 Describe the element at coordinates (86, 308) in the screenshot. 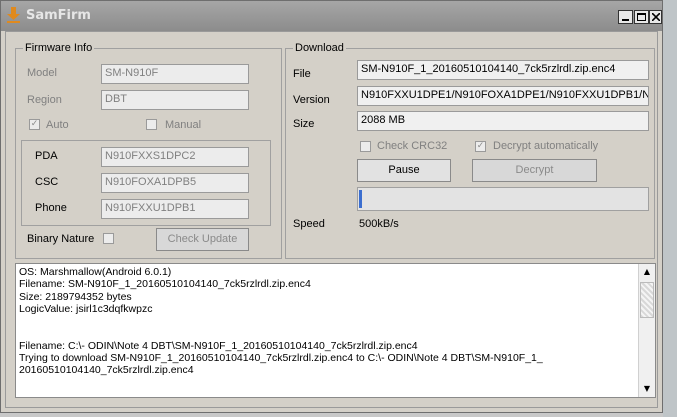

I see `log-line: LogicValue: jsirl1c3dqfkwpzc` at that location.